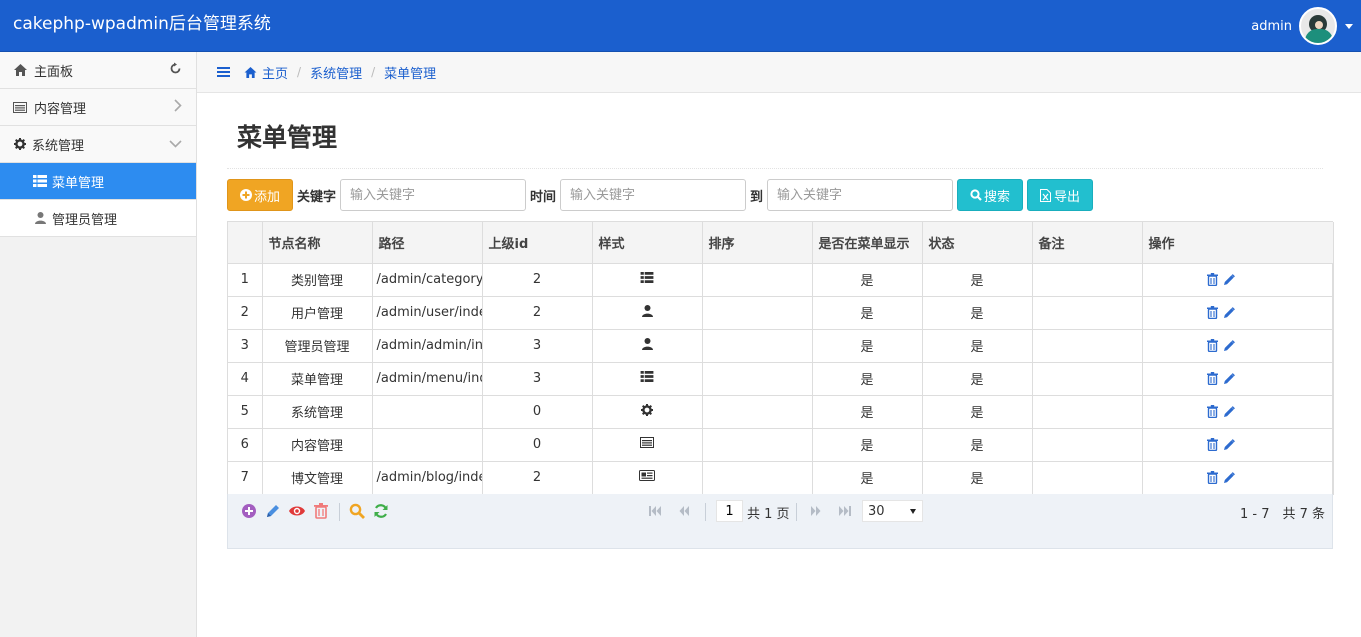 The width and height of the screenshot is (1361, 637). Describe the element at coordinates (537, 445) in the screenshot. I see `parent-id-cell: 0` at that location.